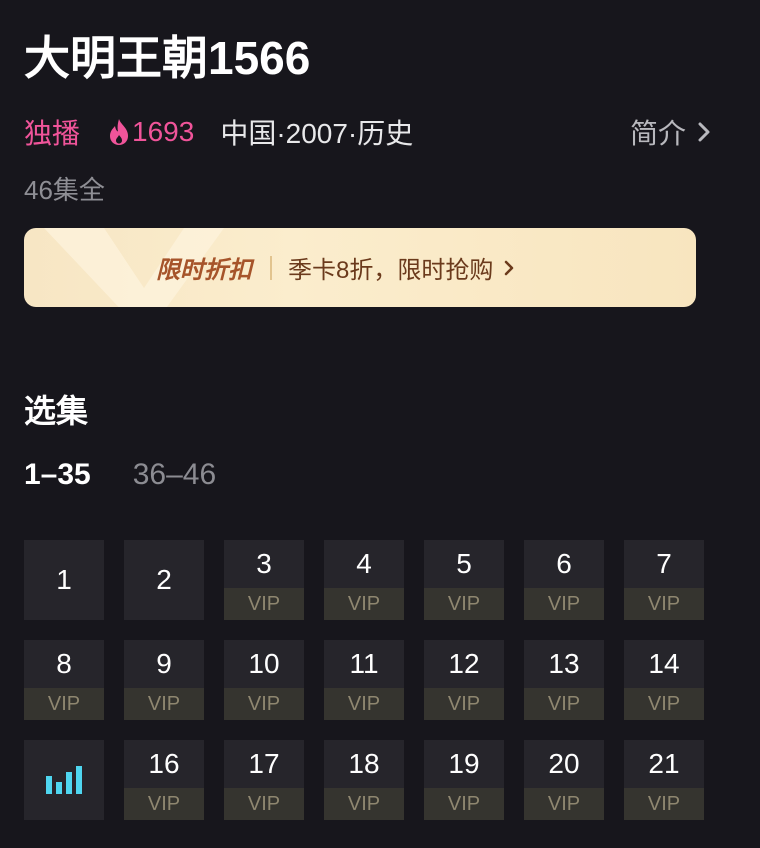 Image resolution: width=760 pixels, height=848 pixels. Describe the element at coordinates (64, 680) in the screenshot. I see `episode-tile: 8 VIP` at that location.